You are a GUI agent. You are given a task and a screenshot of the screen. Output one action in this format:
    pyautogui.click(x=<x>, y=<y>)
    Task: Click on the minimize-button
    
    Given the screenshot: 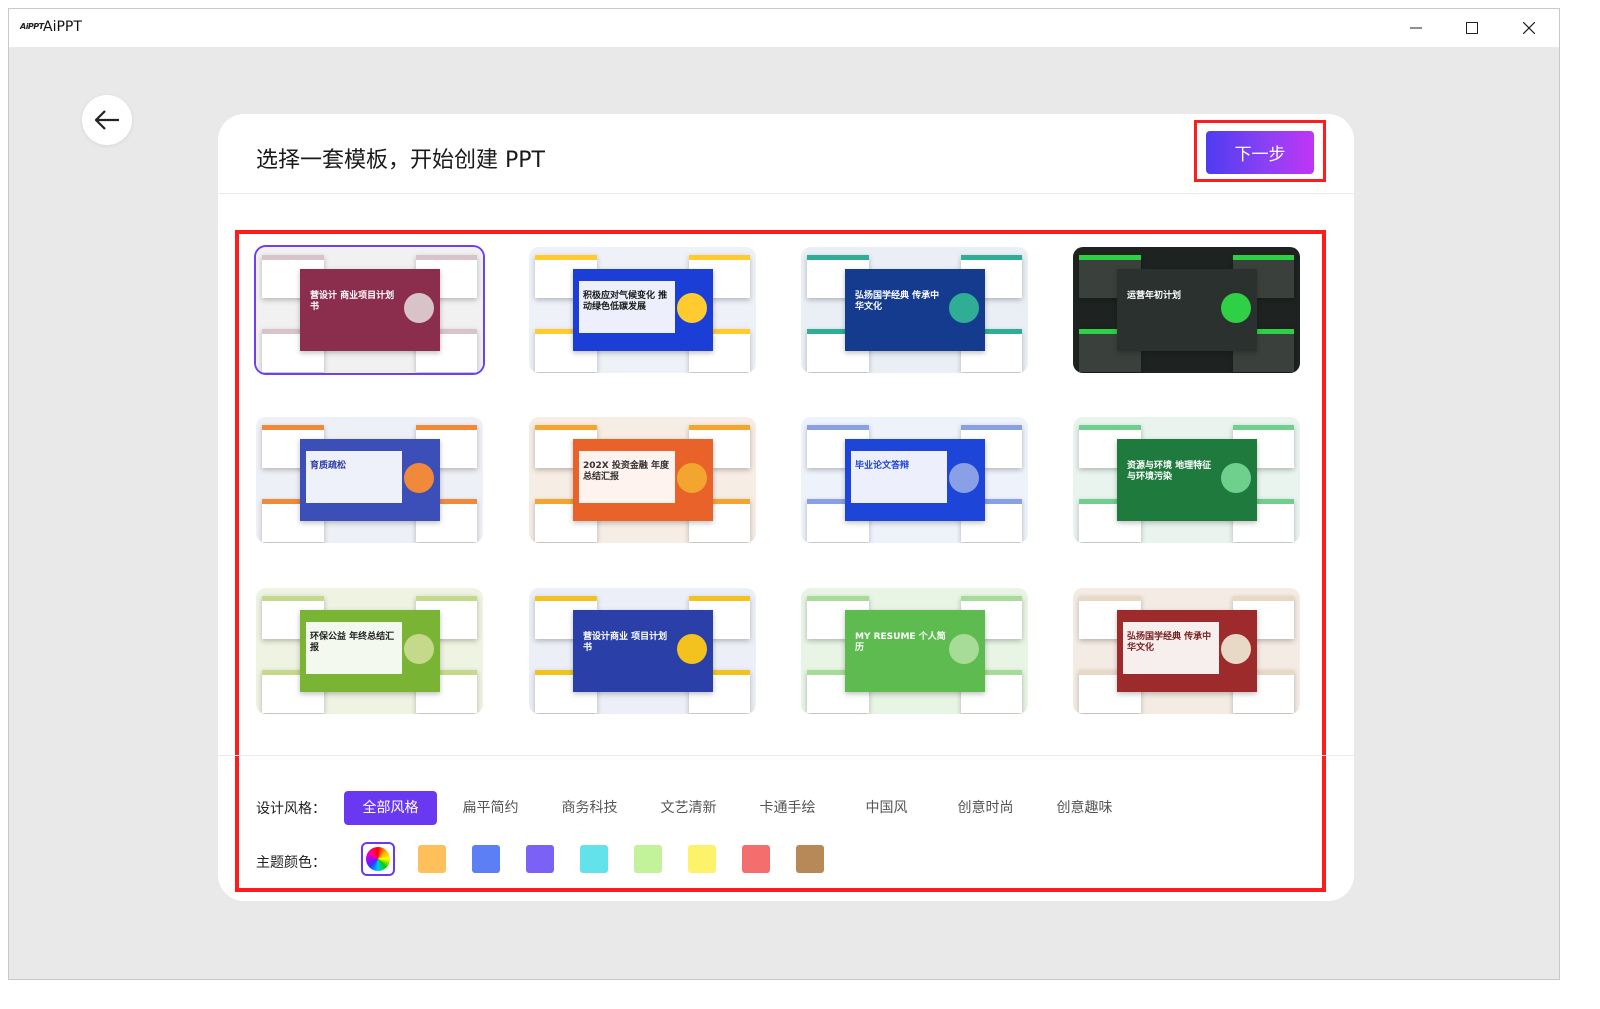 What is the action you would take?
    pyautogui.click(x=1416, y=28)
    